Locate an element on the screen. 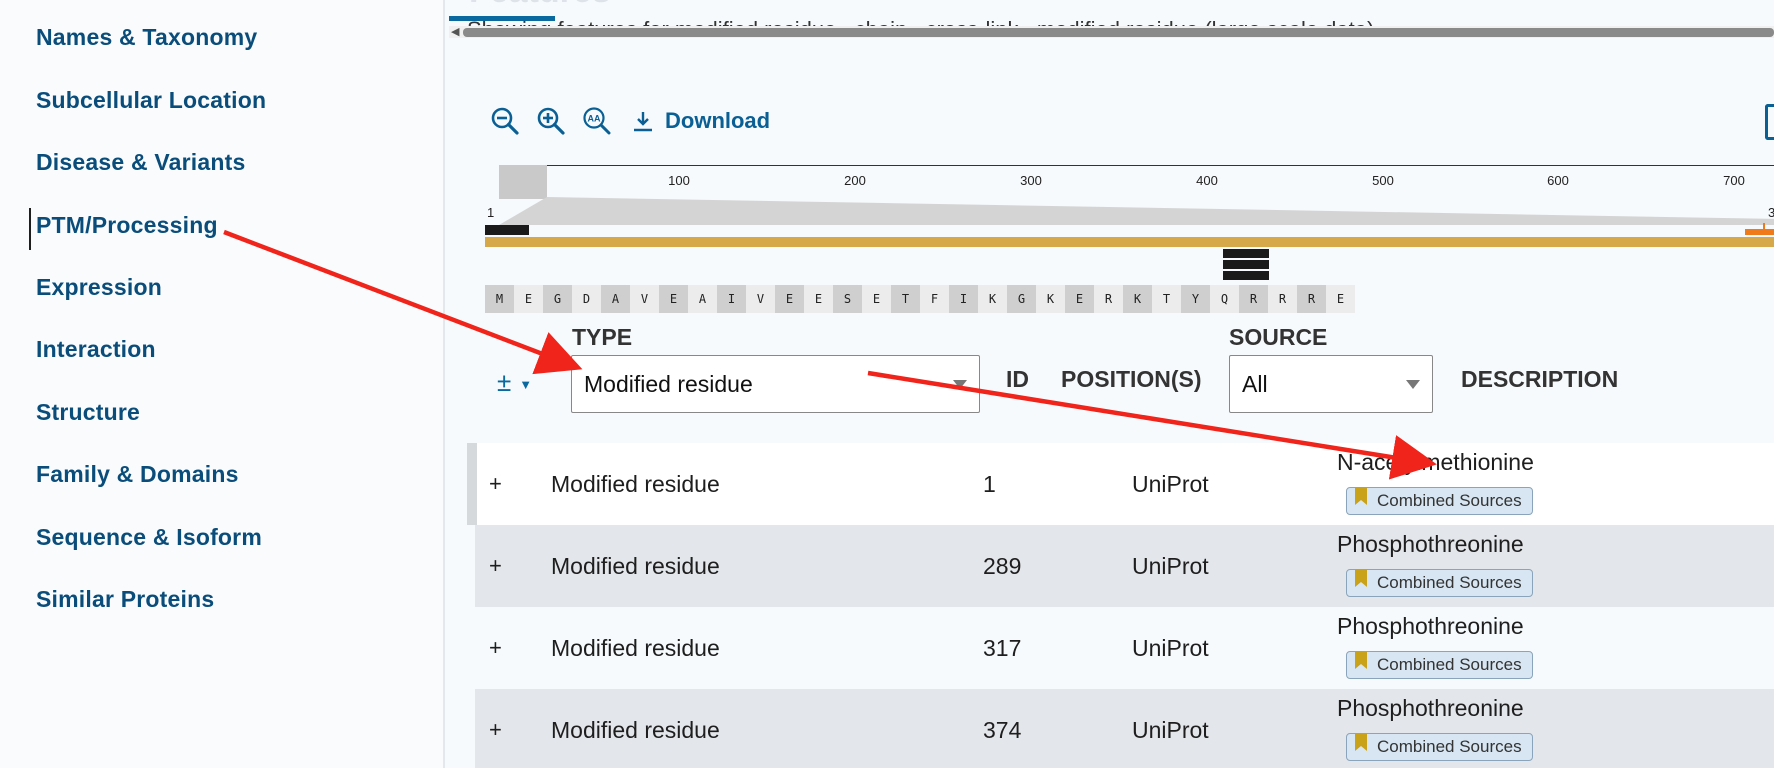 The width and height of the screenshot is (1774, 768). source-filter-select: All is located at coordinates (1331, 384).